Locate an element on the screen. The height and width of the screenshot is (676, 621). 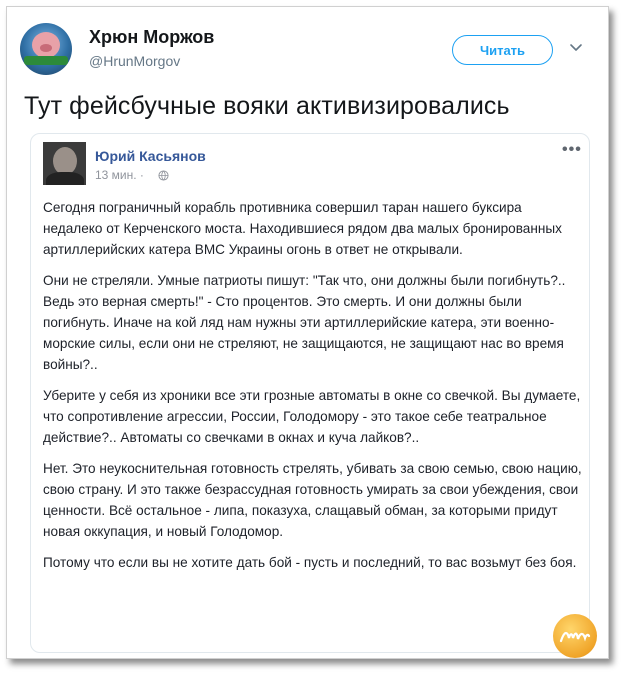
author-name: Хрюн Моржов is located at coordinates (151, 37).